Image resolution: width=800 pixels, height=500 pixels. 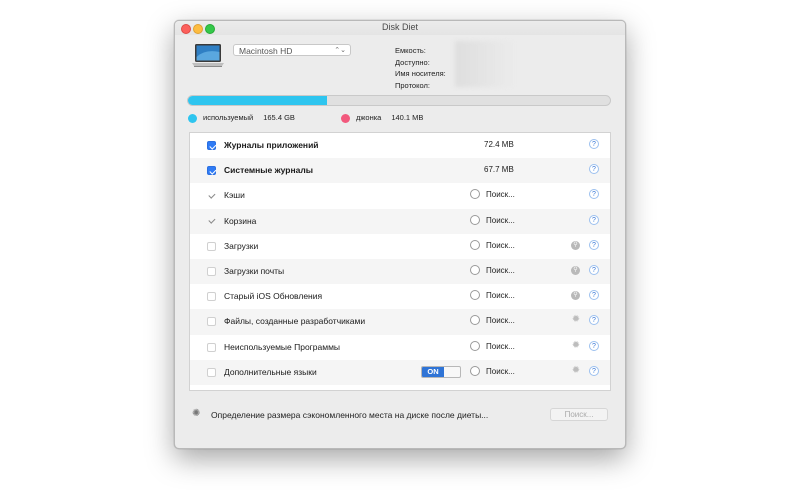 I want to click on window-title: Disk Diet, so click(x=399, y=27).